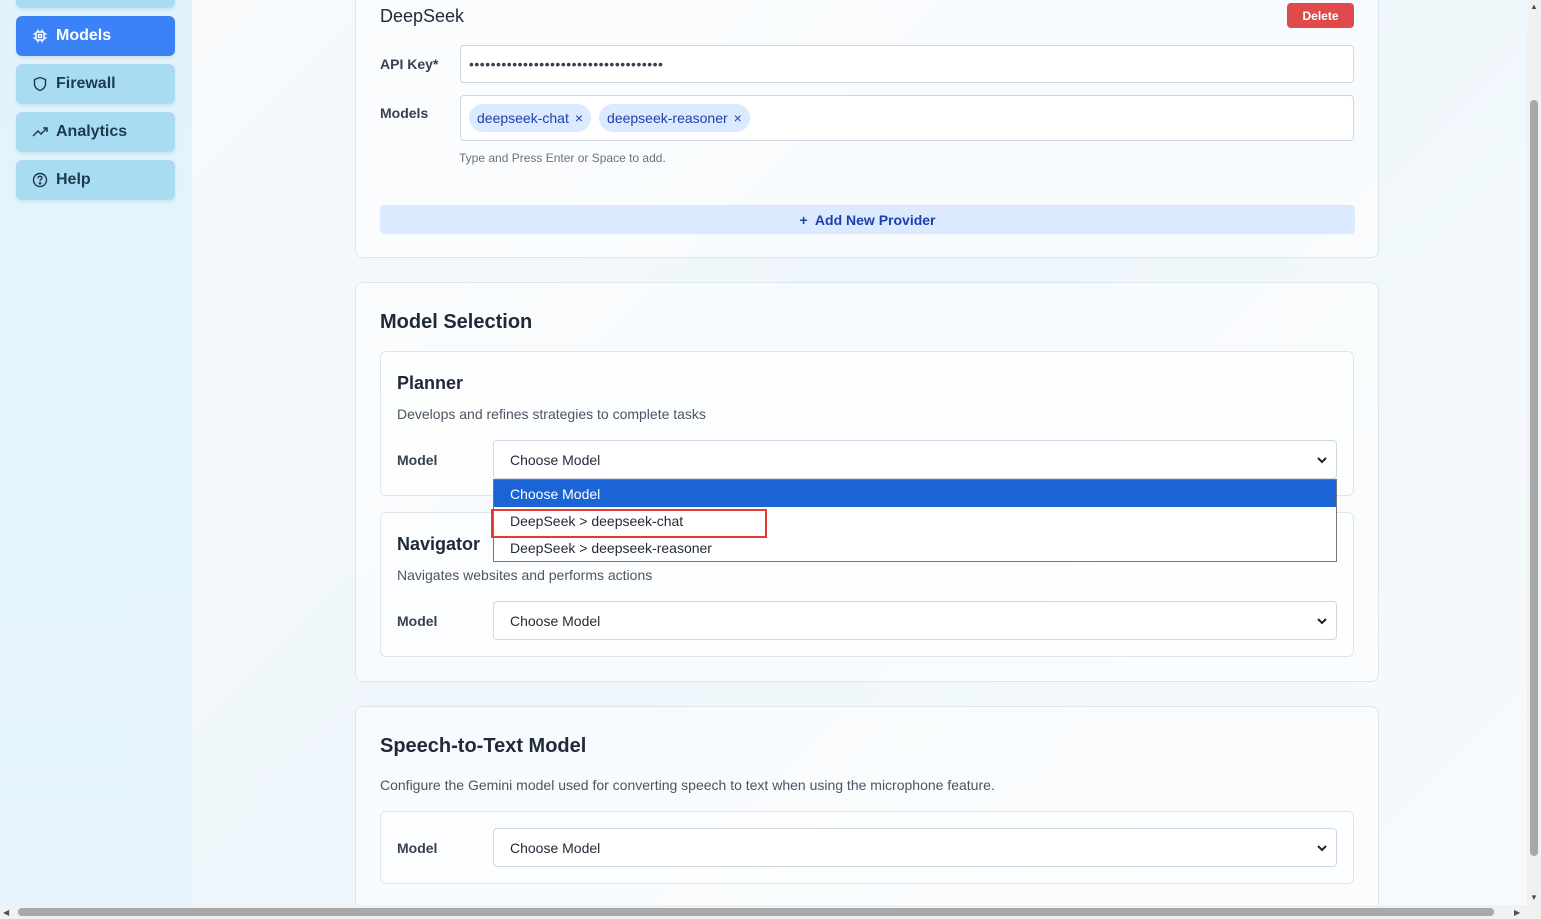 The height and width of the screenshot is (919, 1541). Describe the element at coordinates (6, 912) in the screenshot. I see `scroll-left-icon: ◀` at that location.